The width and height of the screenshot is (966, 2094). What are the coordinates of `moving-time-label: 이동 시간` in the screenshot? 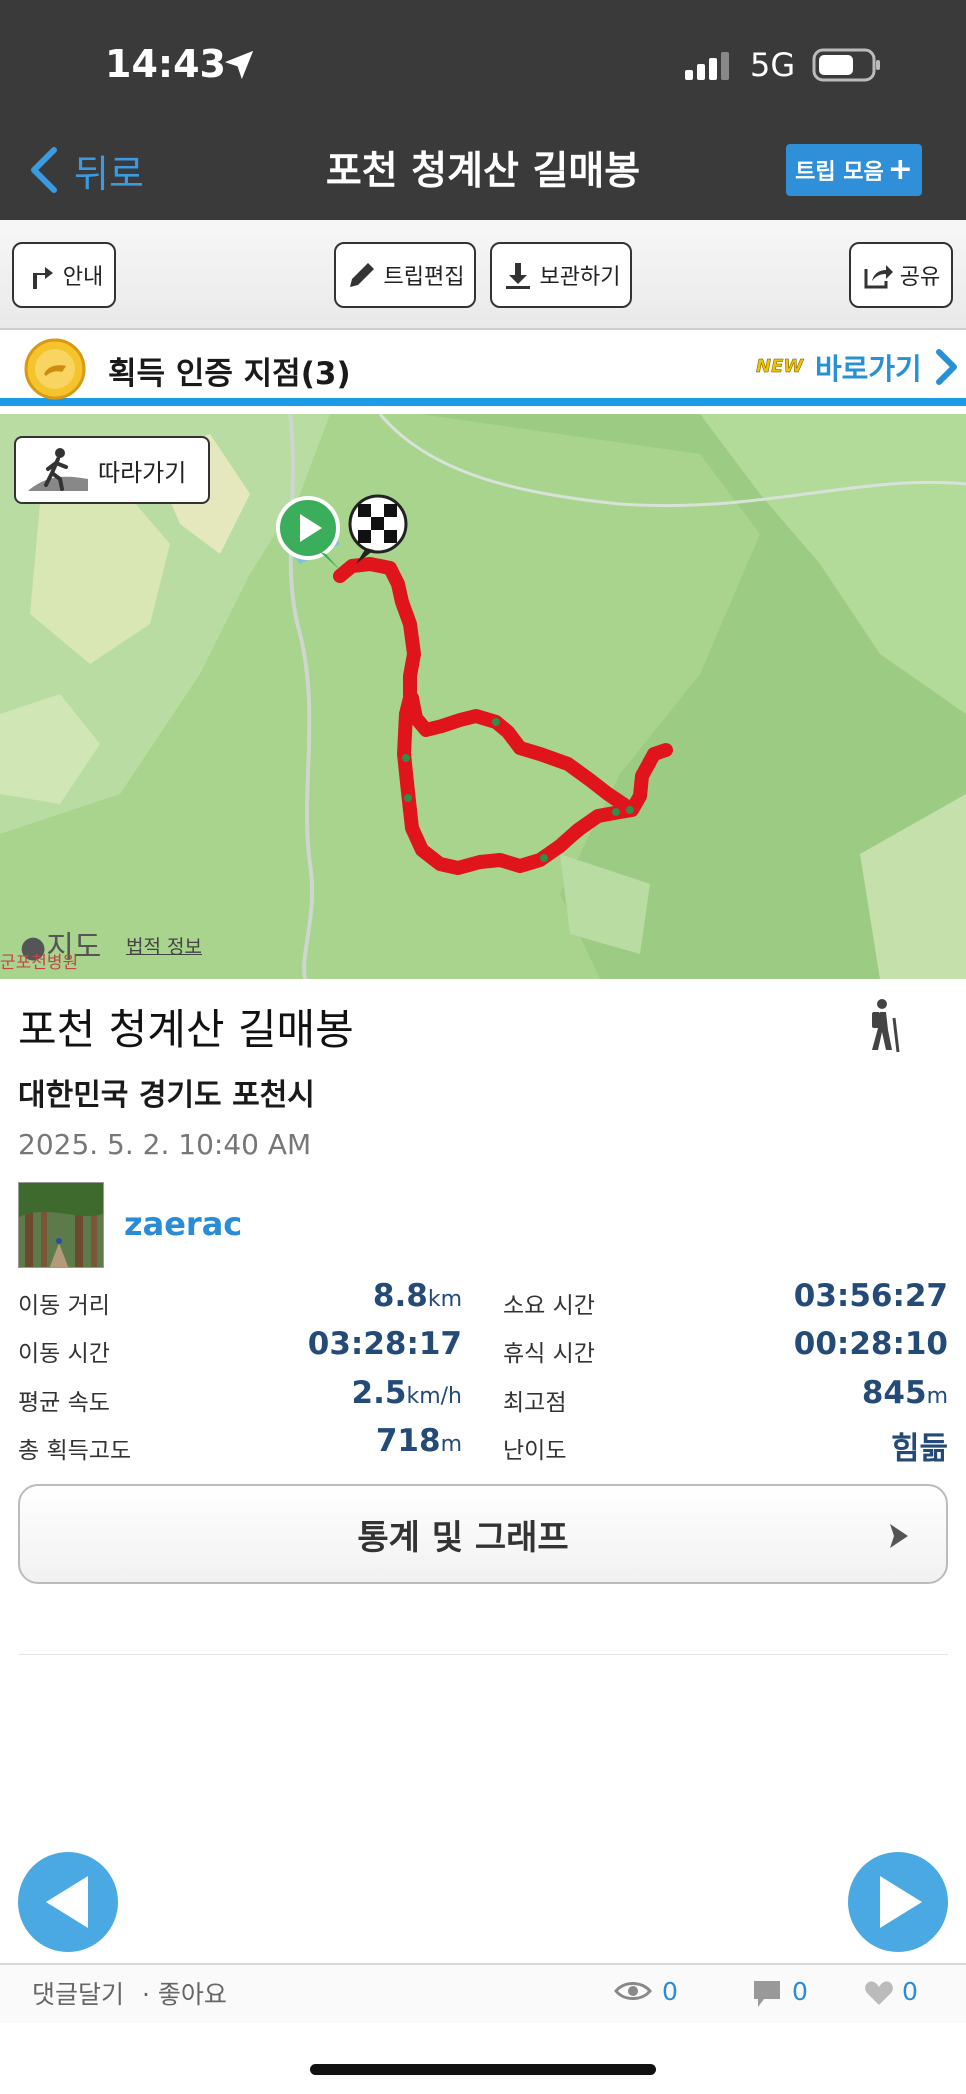 It's located at (64, 1354).